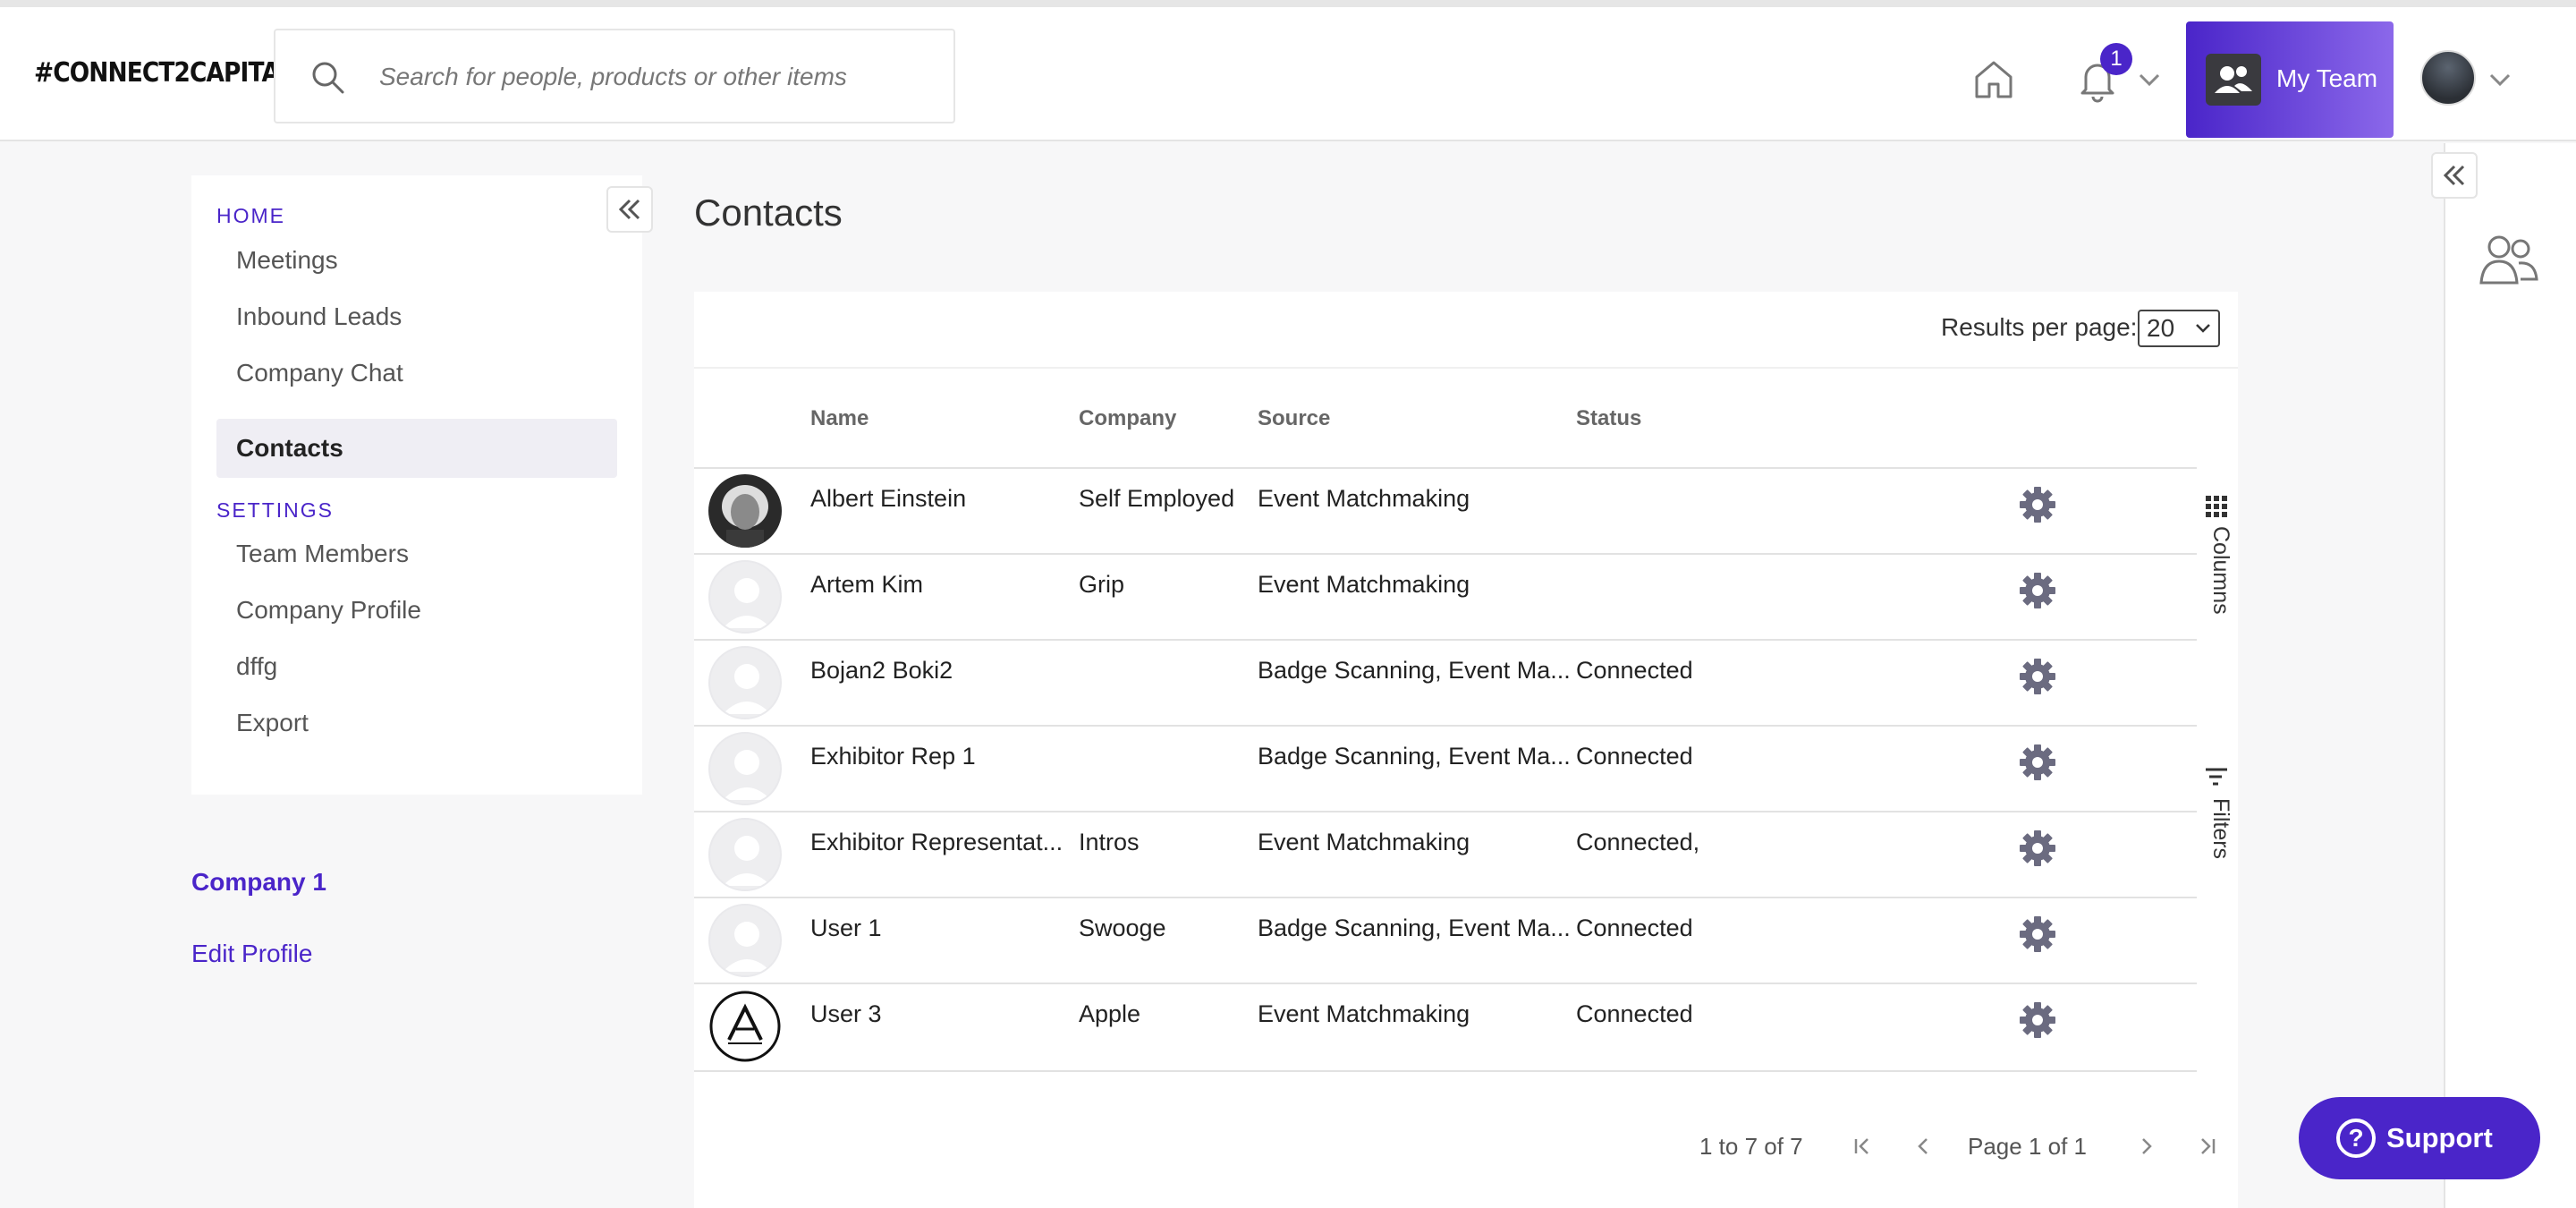 Image resolution: width=2576 pixels, height=1208 pixels. Describe the element at coordinates (250, 215) in the screenshot. I see `sidebar-section-home: HOME` at that location.